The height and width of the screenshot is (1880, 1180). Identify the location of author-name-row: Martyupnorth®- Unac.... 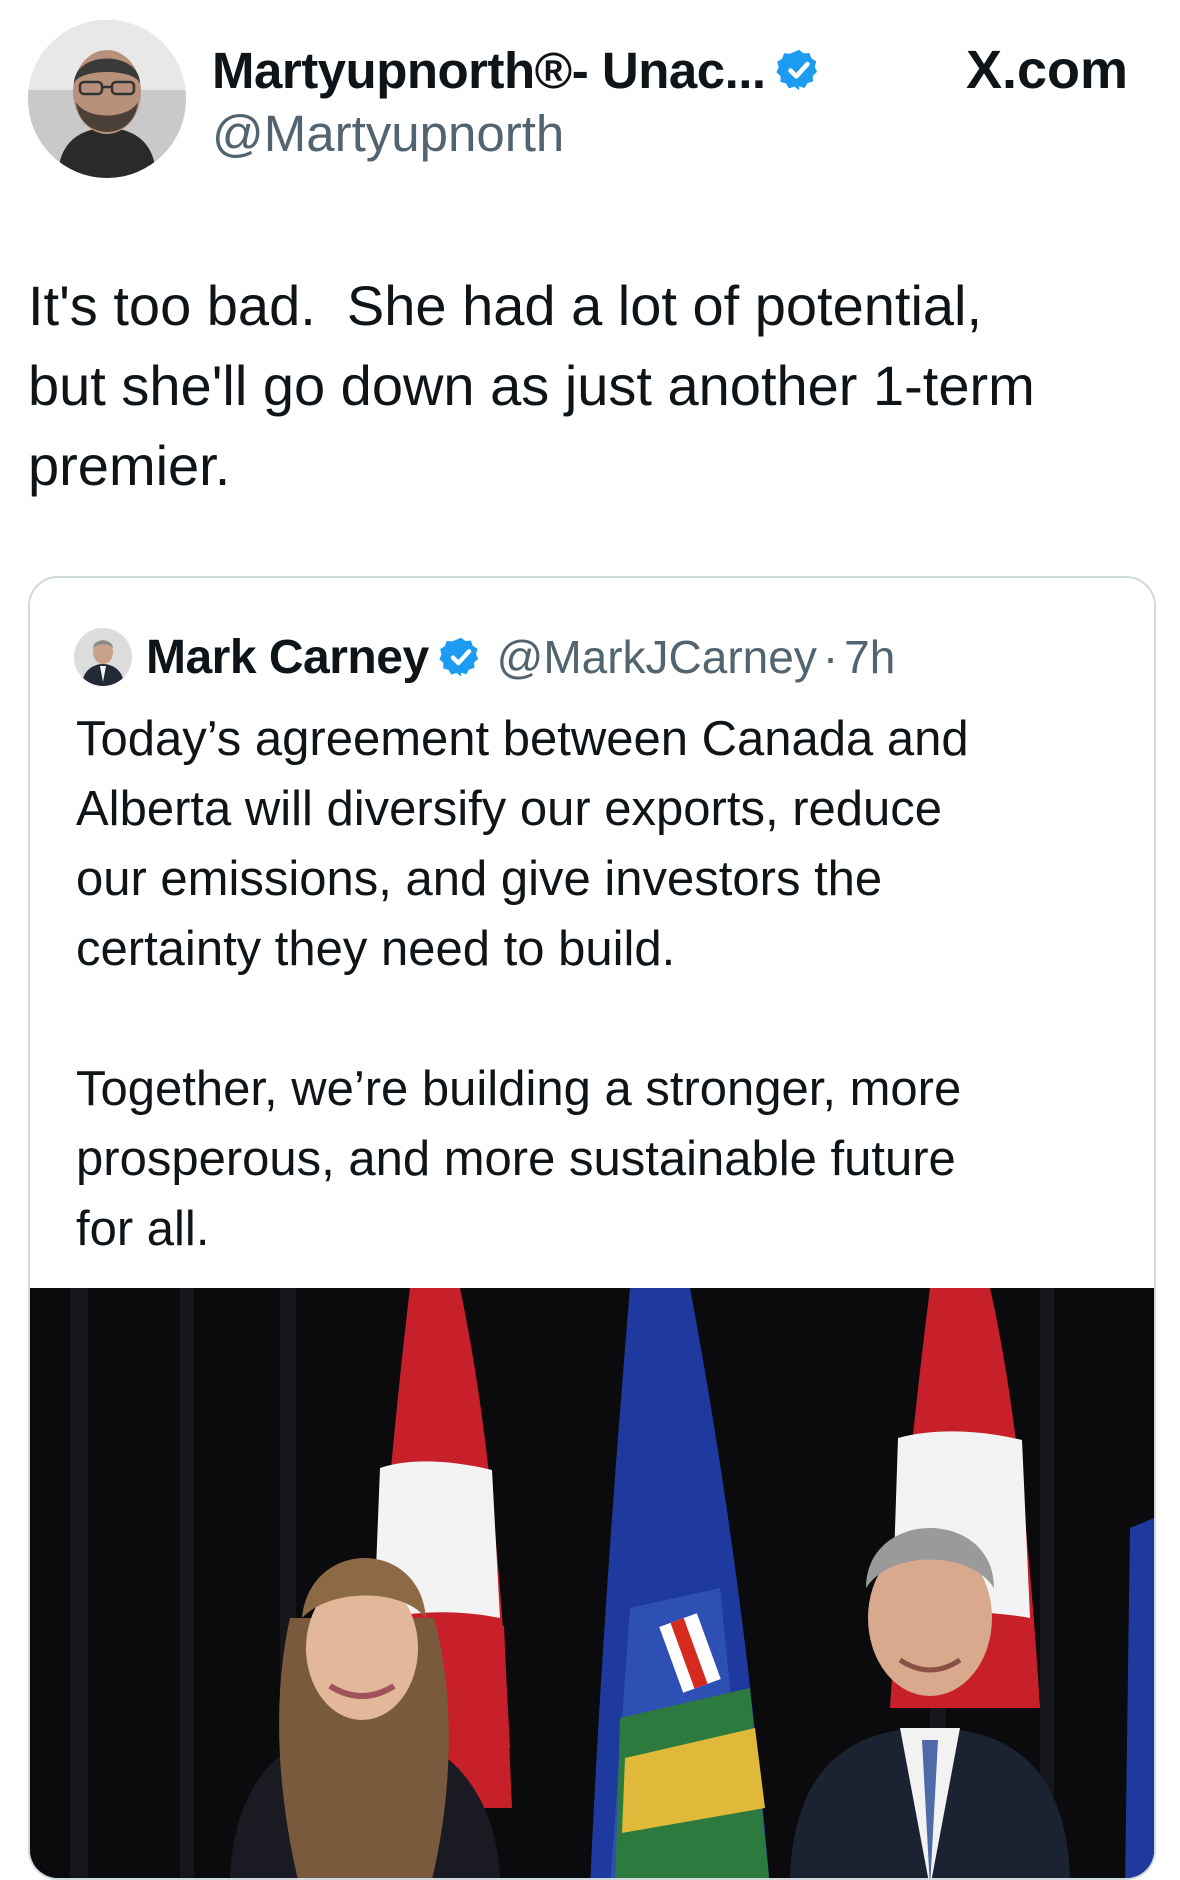
(517, 70).